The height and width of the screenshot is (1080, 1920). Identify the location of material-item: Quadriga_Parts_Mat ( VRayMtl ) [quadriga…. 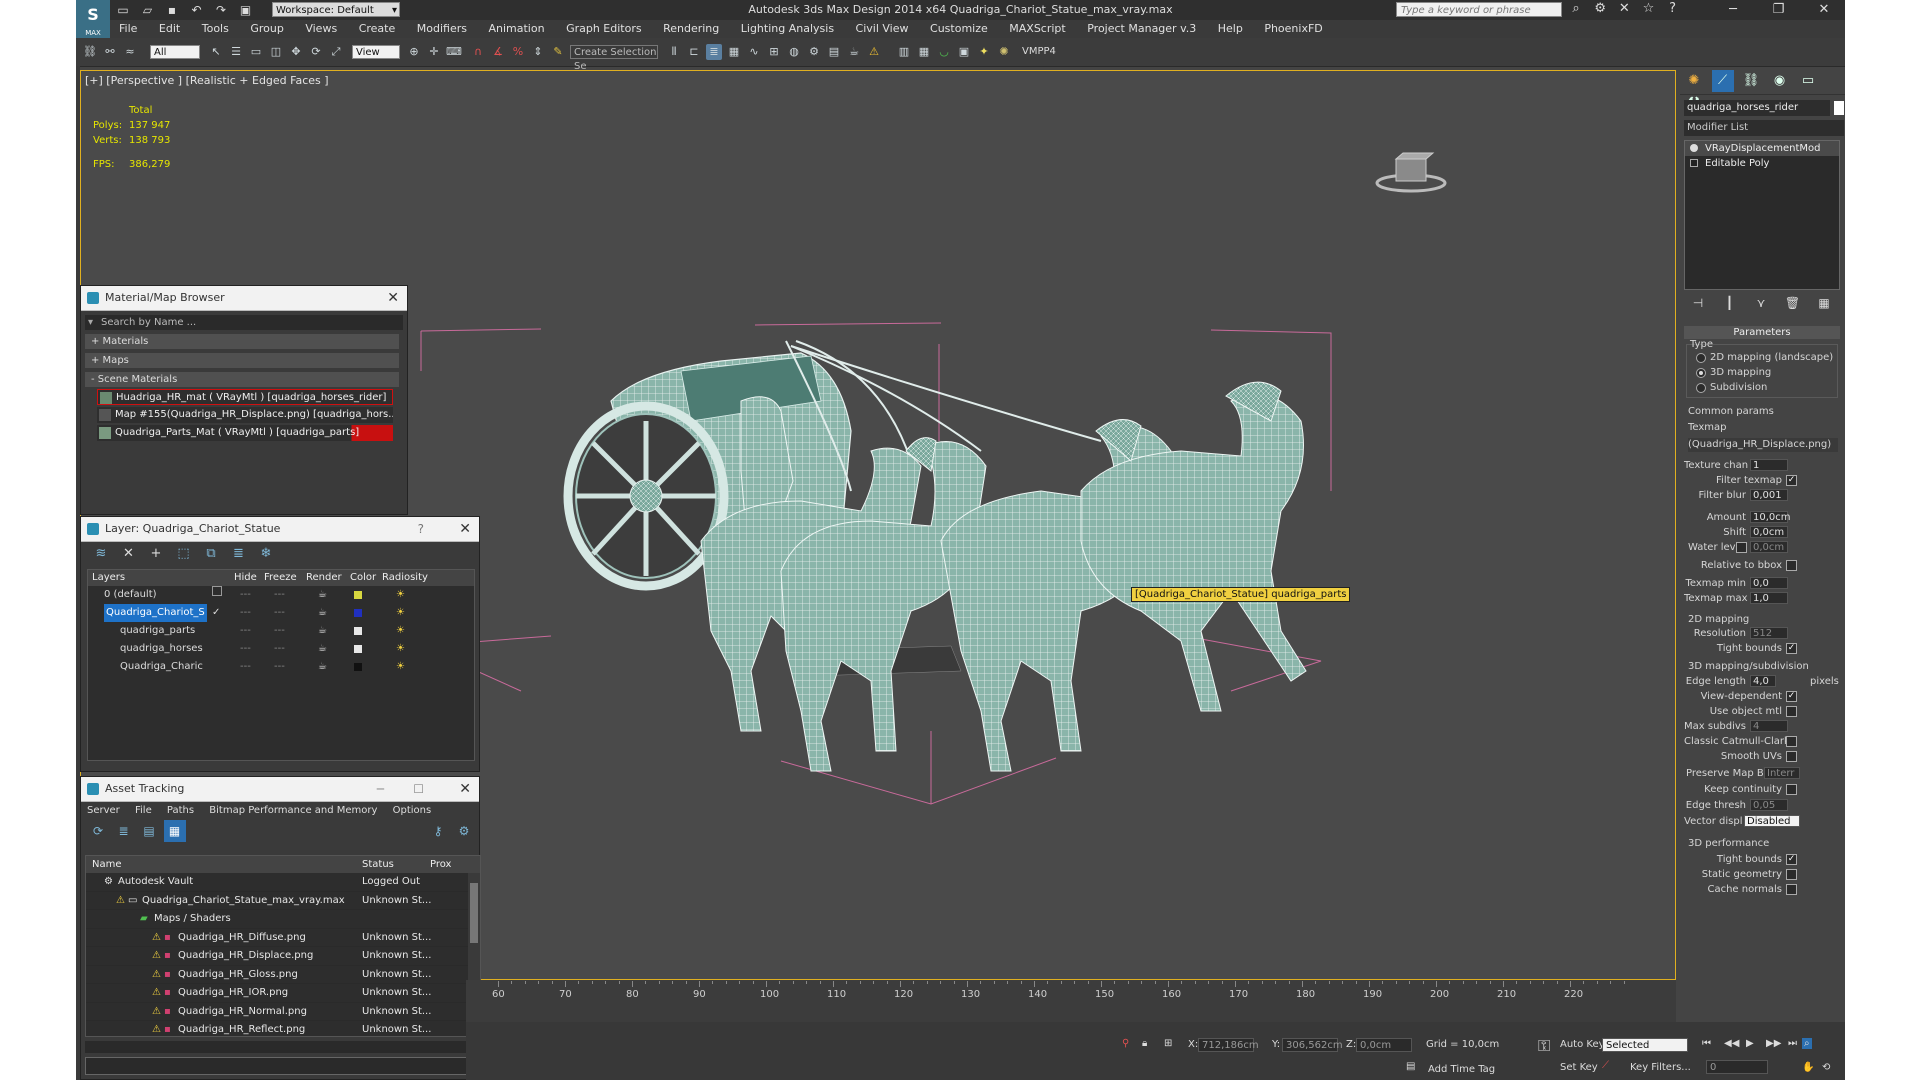
(245, 433).